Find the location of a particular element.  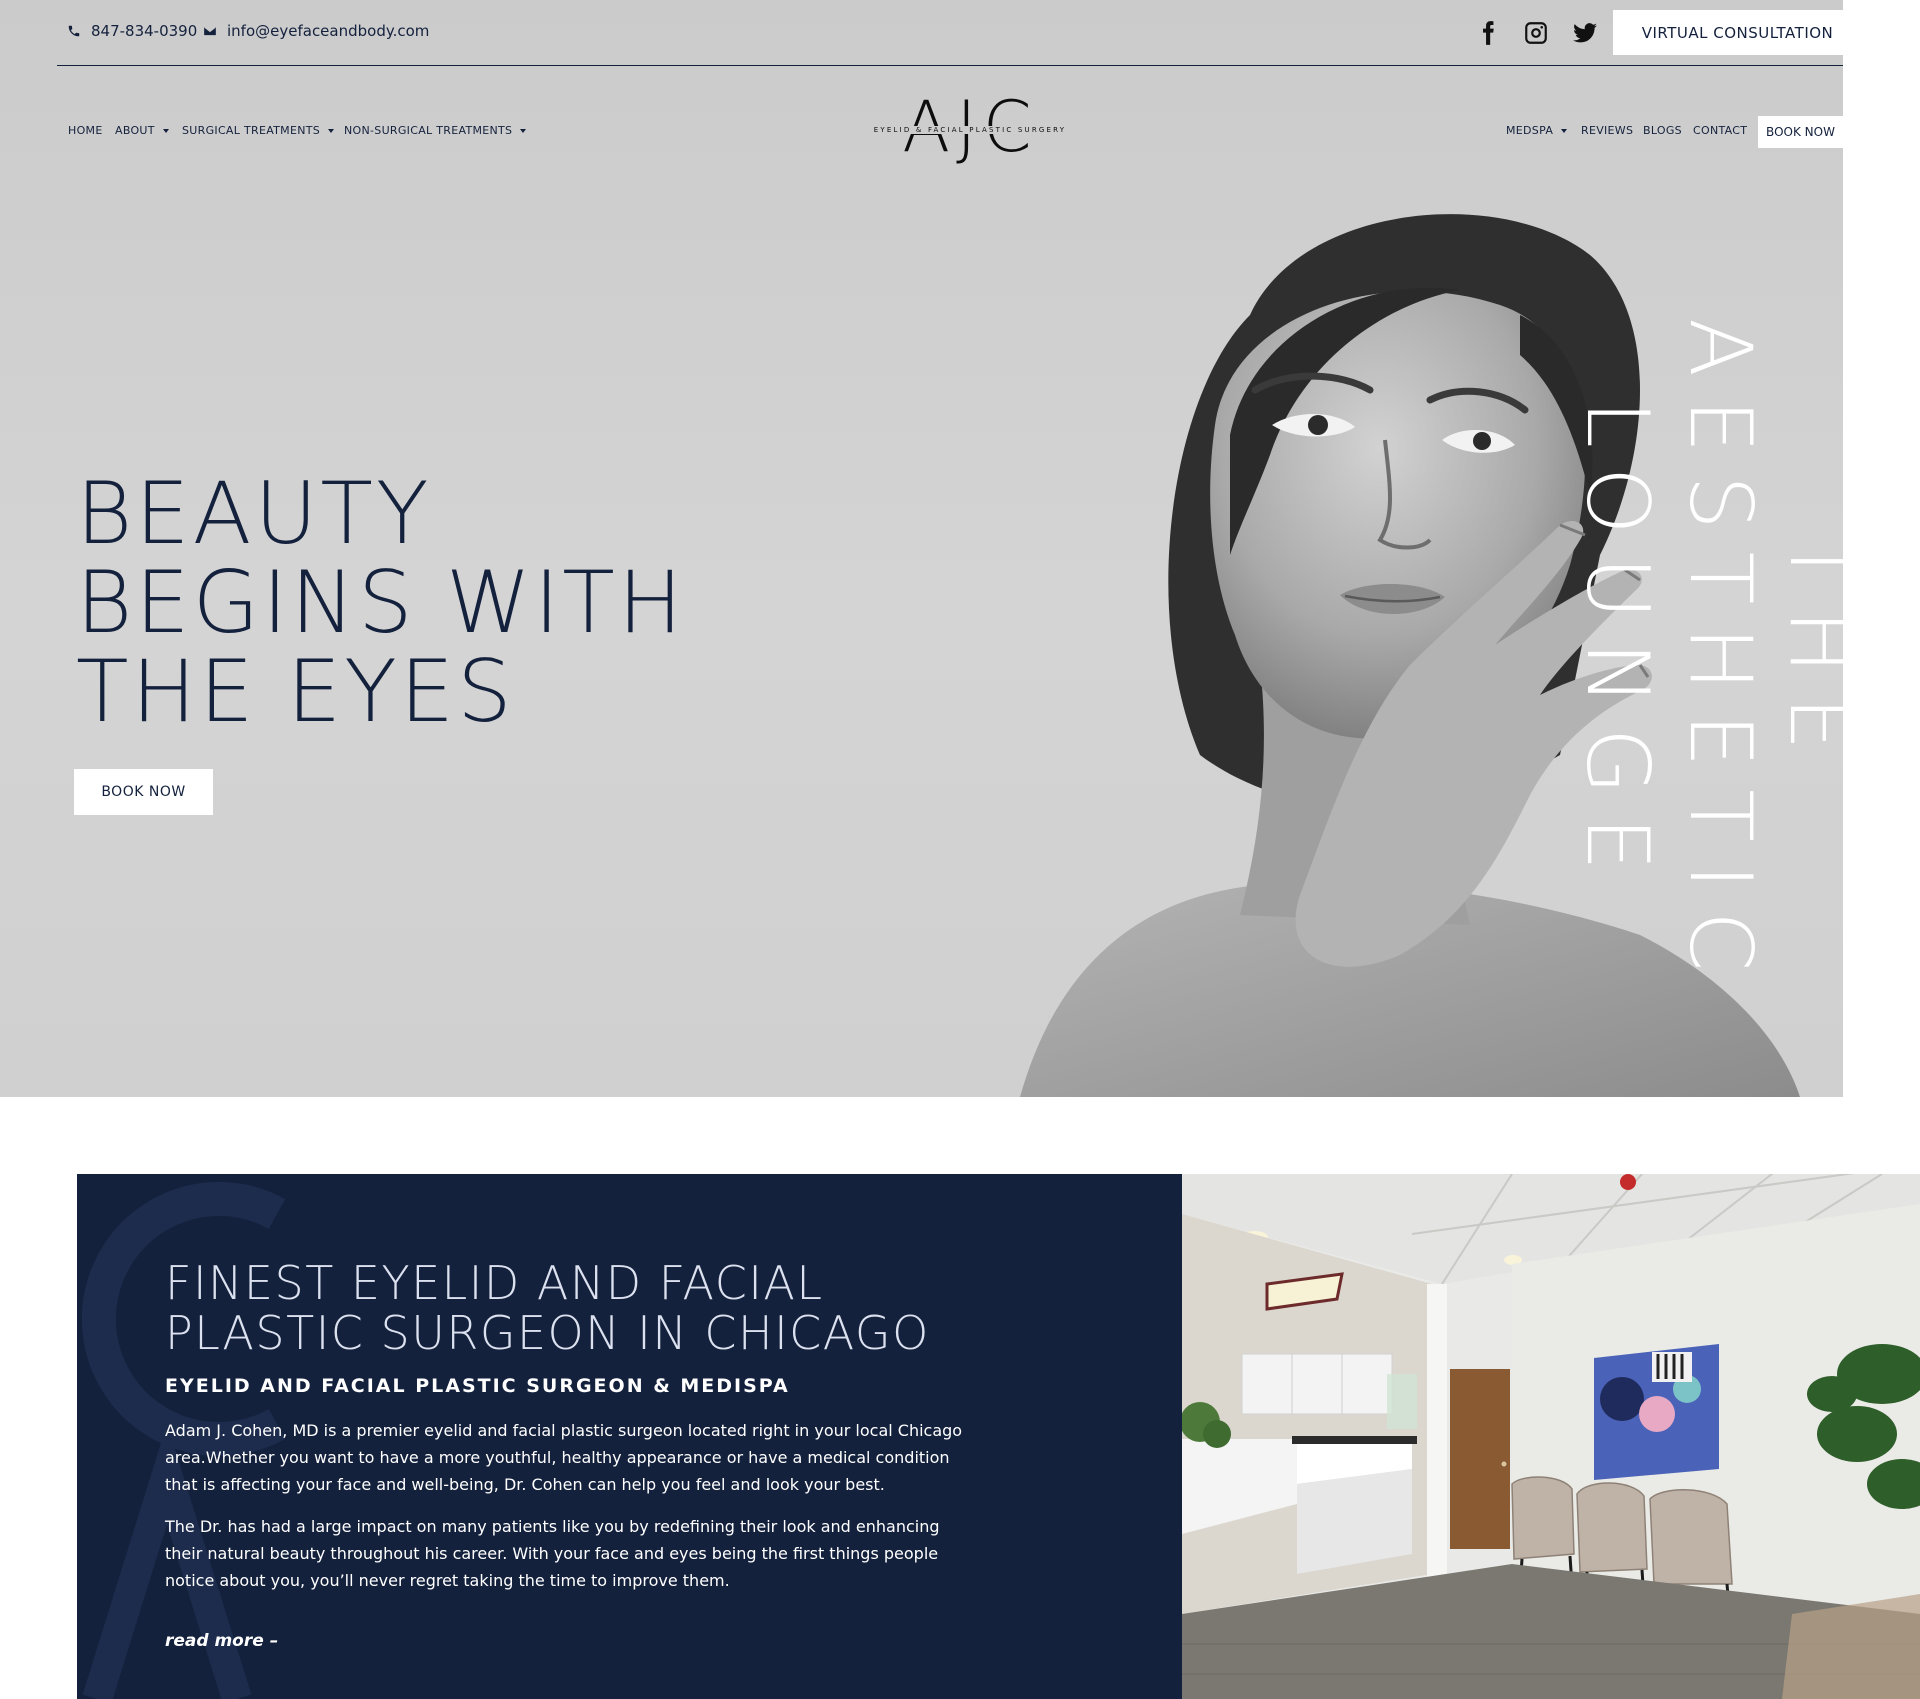

nav-label: ABOUT is located at coordinates (135, 130).